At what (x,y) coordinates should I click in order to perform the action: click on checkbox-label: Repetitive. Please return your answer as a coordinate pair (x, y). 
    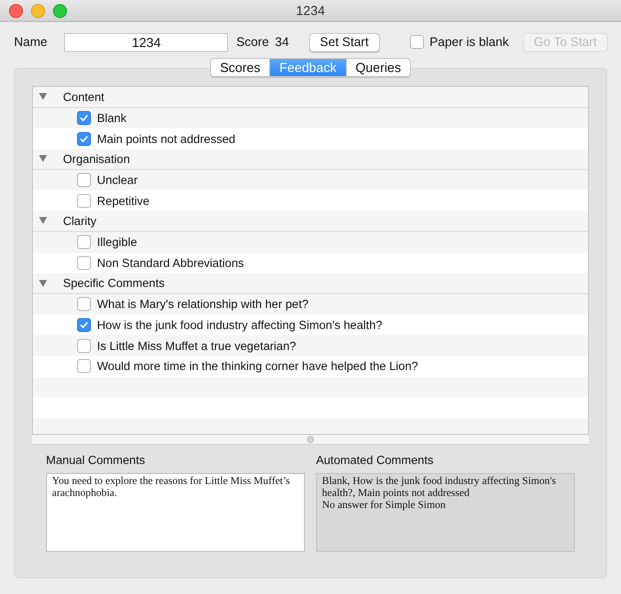
    Looking at the image, I should click on (123, 201).